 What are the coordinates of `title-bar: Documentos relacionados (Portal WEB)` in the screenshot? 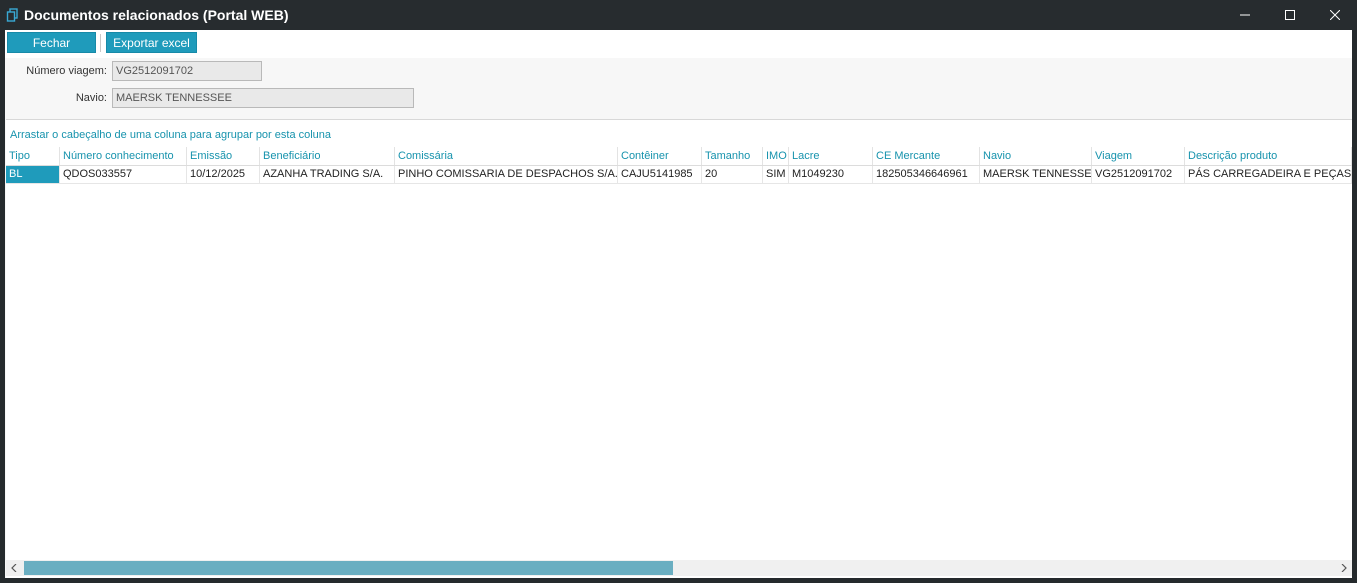 It's located at (678, 15).